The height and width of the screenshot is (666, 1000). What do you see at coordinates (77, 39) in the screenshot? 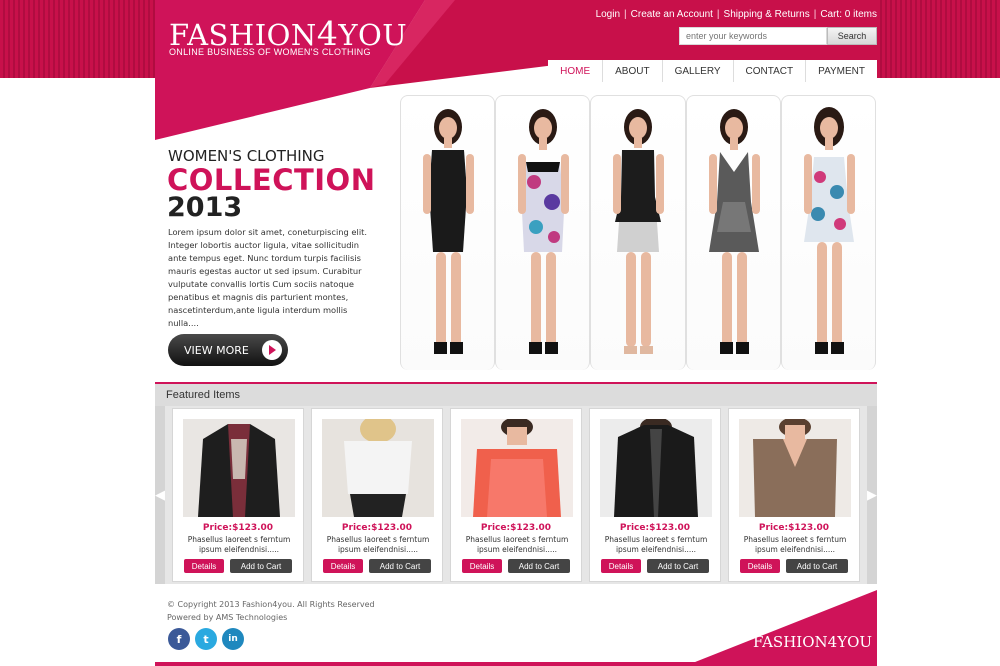
I see `header-stripes-left` at bounding box center [77, 39].